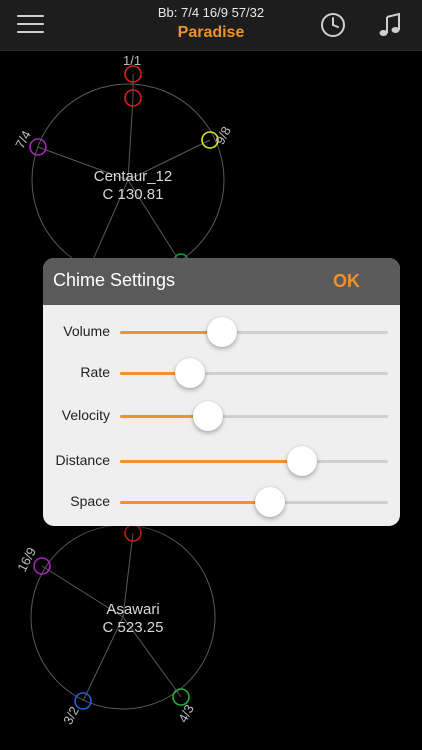 The image size is (422, 750). I want to click on top-navigation-bar: Bb: 7/4 16/9 57/32 Paradise, so click(211, 25).